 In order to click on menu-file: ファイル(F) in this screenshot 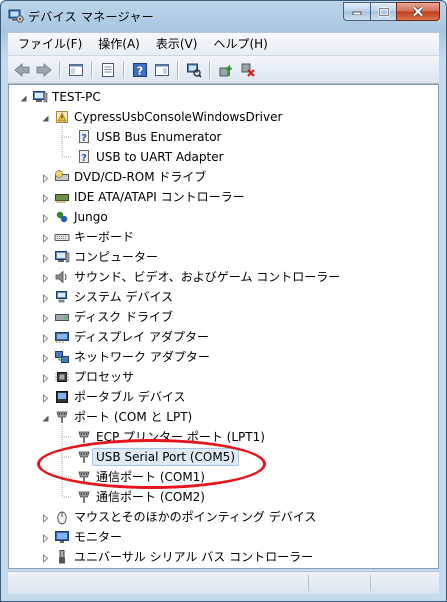, I will do `click(49, 44)`.